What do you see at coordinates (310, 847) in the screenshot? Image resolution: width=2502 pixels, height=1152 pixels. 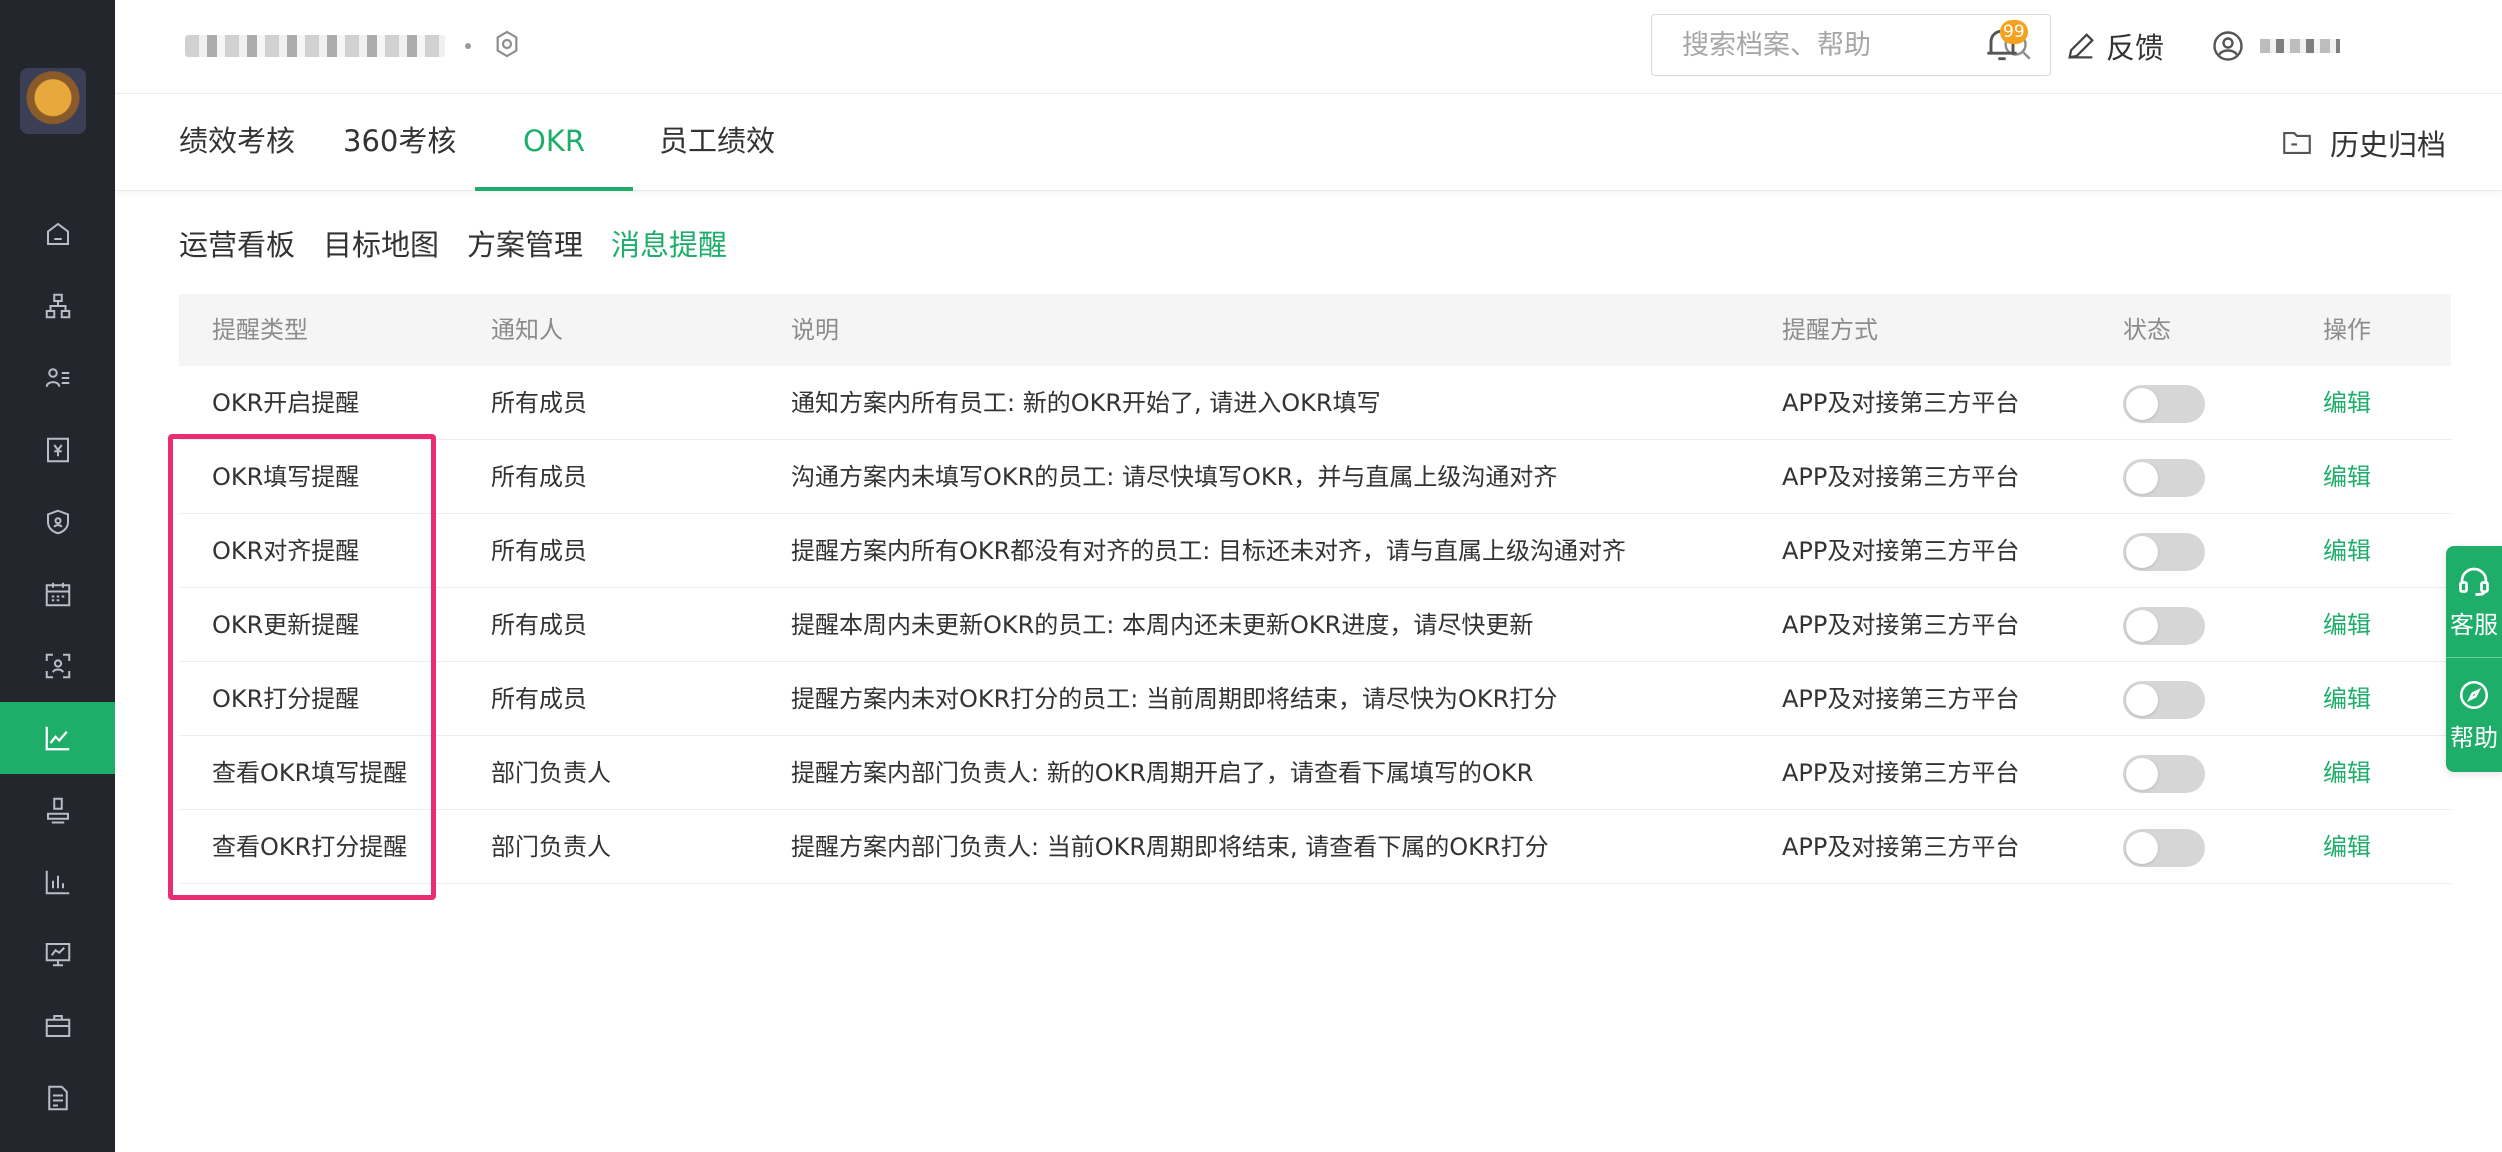 I see `reminder-type: 查看OKR打分提醒` at bounding box center [310, 847].